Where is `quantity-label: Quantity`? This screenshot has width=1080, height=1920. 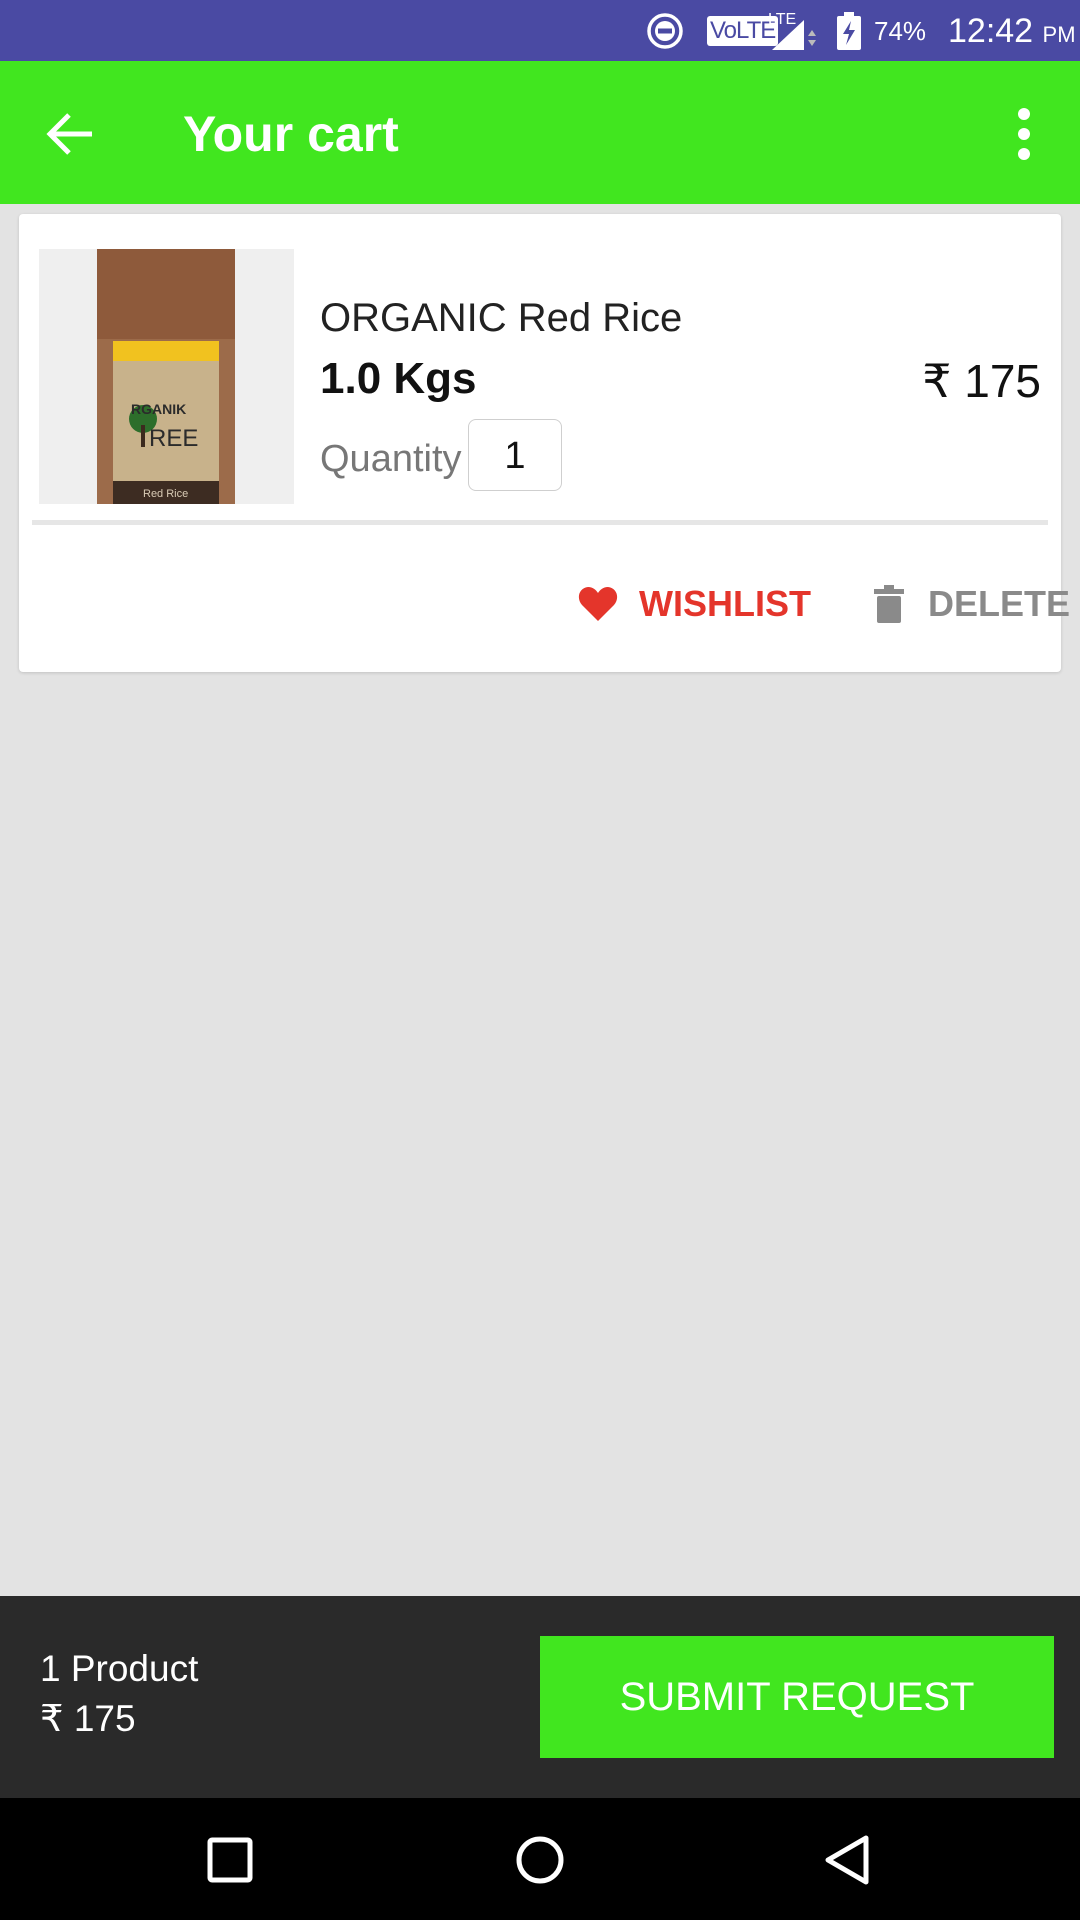 quantity-label: Quantity is located at coordinates (391, 459).